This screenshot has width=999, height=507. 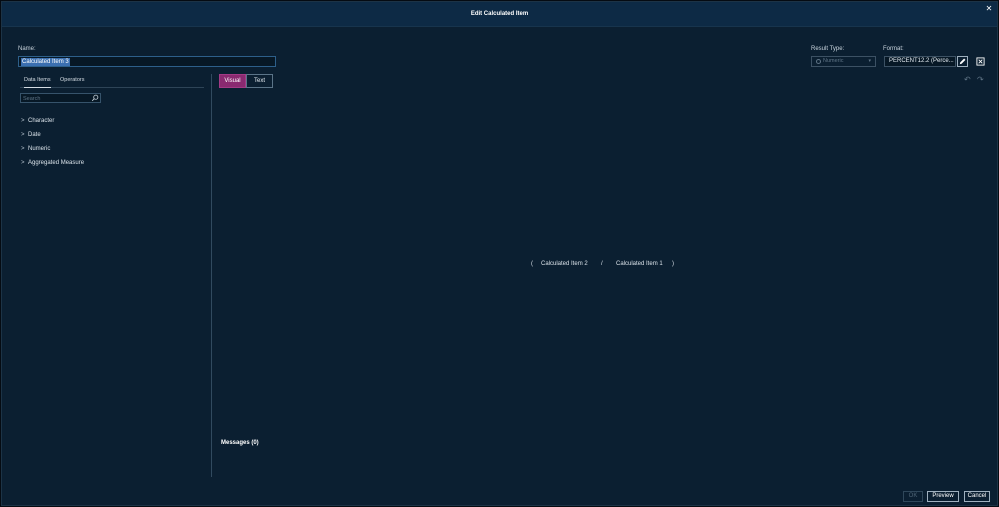 I want to click on search-icon, so click(x=95, y=98).